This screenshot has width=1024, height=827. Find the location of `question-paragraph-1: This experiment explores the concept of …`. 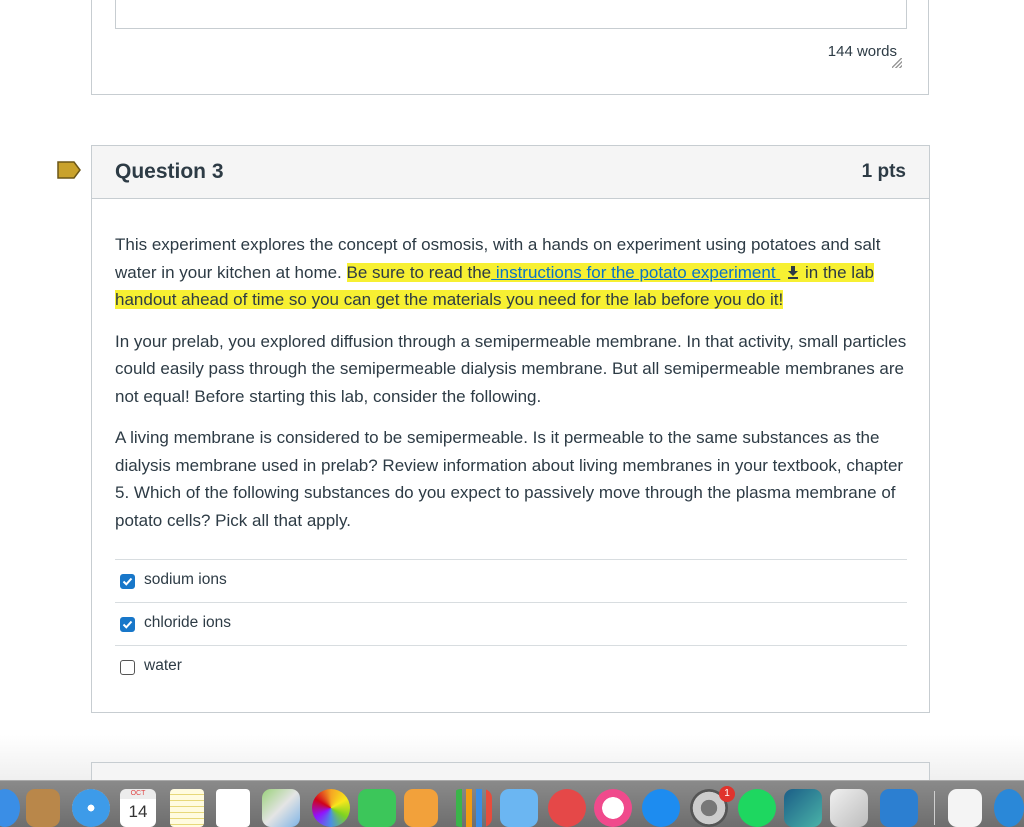

question-paragraph-1: This experiment explores the concept of … is located at coordinates (511, 272).